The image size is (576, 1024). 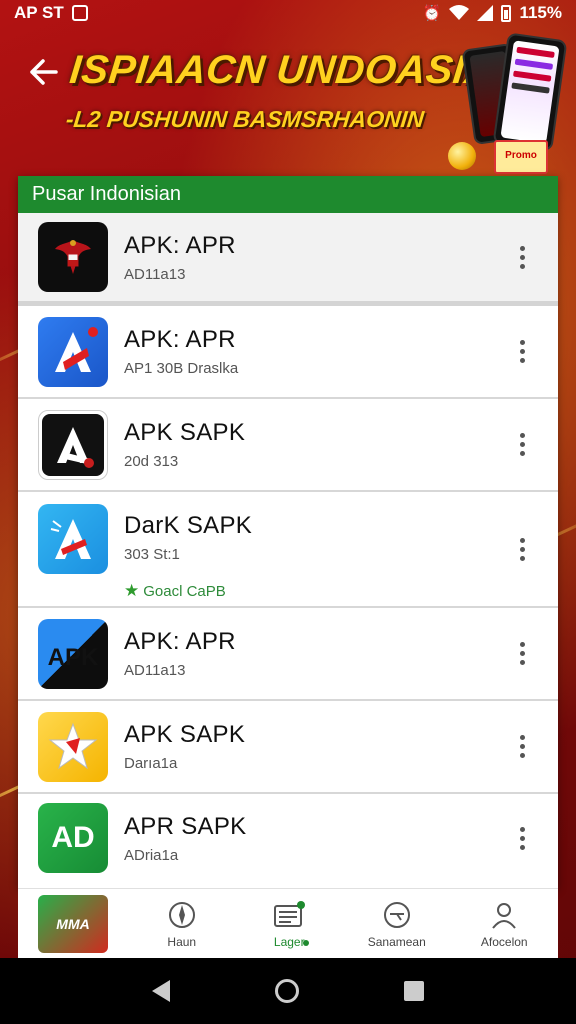 What do you see at coordinates (188, 525) in the screenshot?
I see `app-name: DarK SAPK` at bounding box center [188, 525].